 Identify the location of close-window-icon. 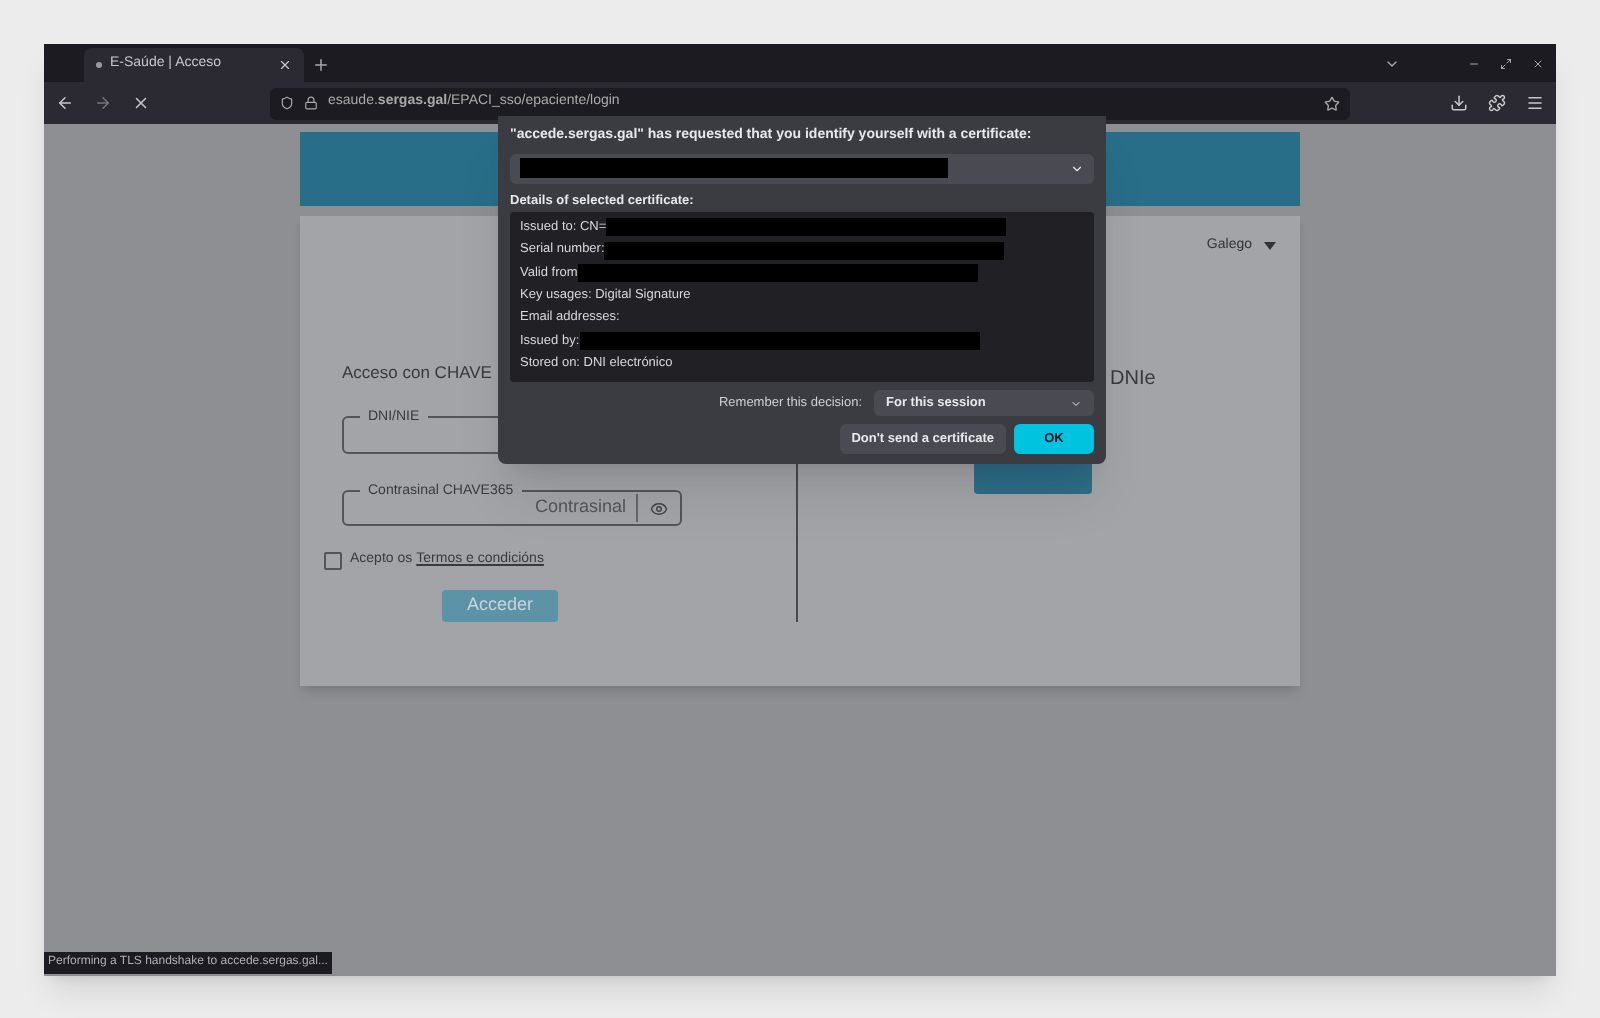
(1538, 64).